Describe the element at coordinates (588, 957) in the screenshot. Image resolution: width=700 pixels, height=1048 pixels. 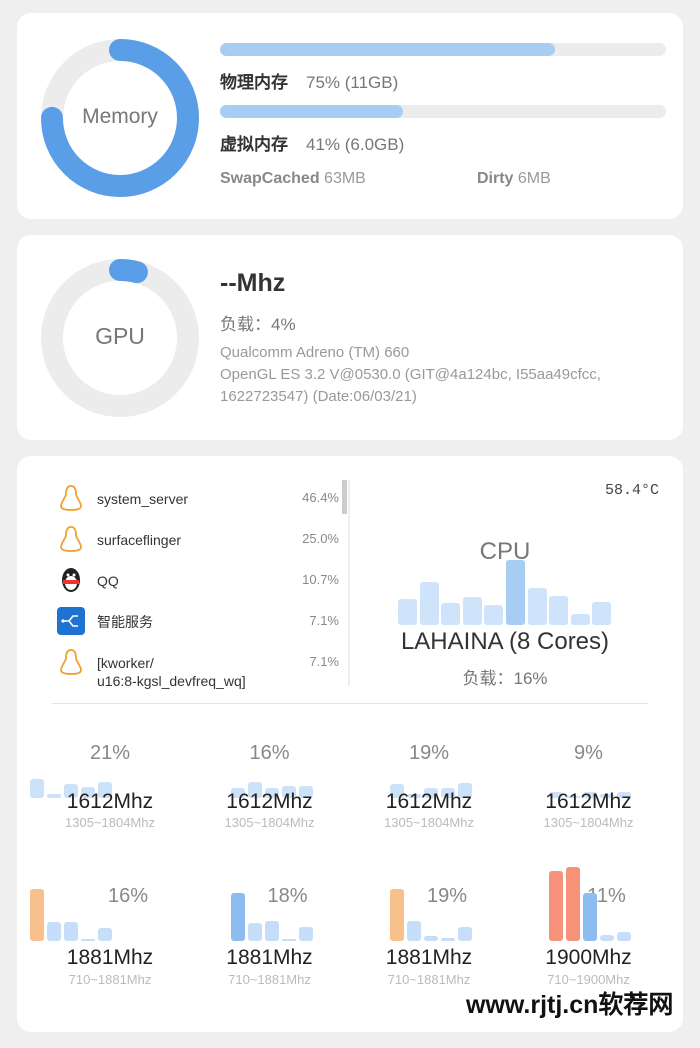
I see `core-frequency: 1900Mhz` at that location.